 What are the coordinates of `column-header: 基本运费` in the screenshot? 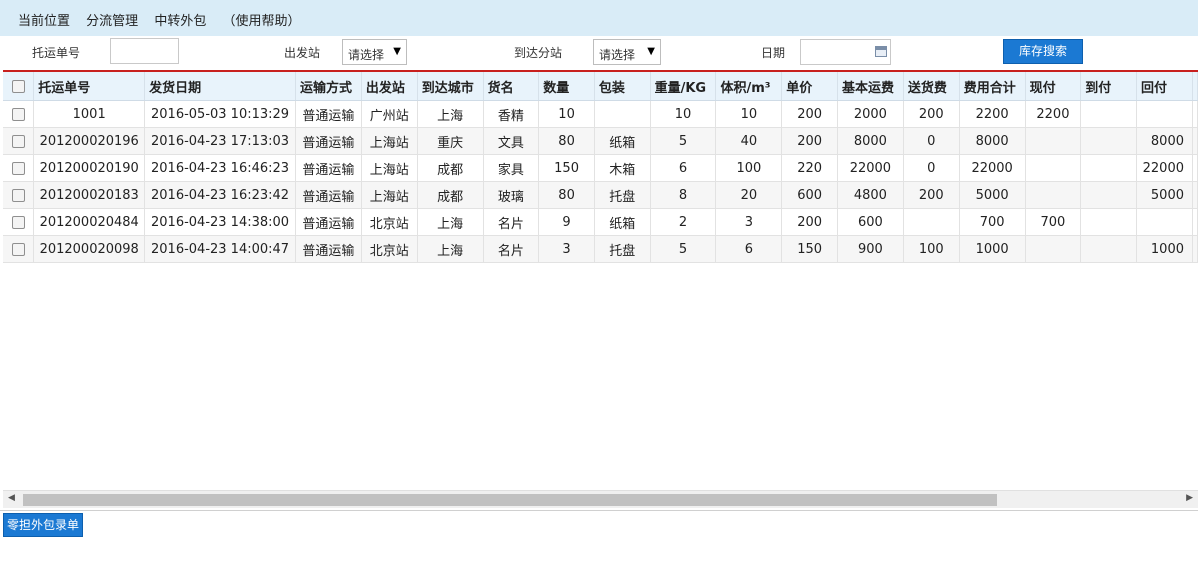 It's located at (870, 86).